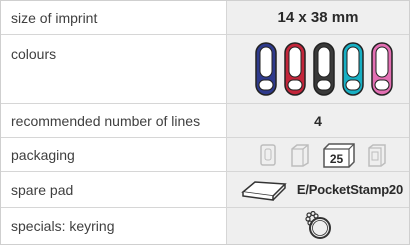 This screenshot has width=410, height=245. Describe the element at coordinates (349, 189) in the screenshot. I see `spare-pad-code: E/PocketStamp20` at that location.